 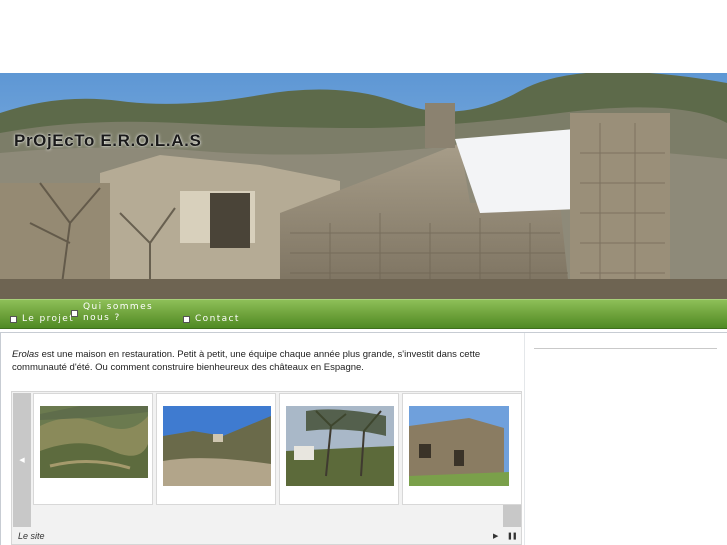 I want to click on nav-item-qui-sommes-nous: Qui sommes nous ?, so click(x=121, y=313).